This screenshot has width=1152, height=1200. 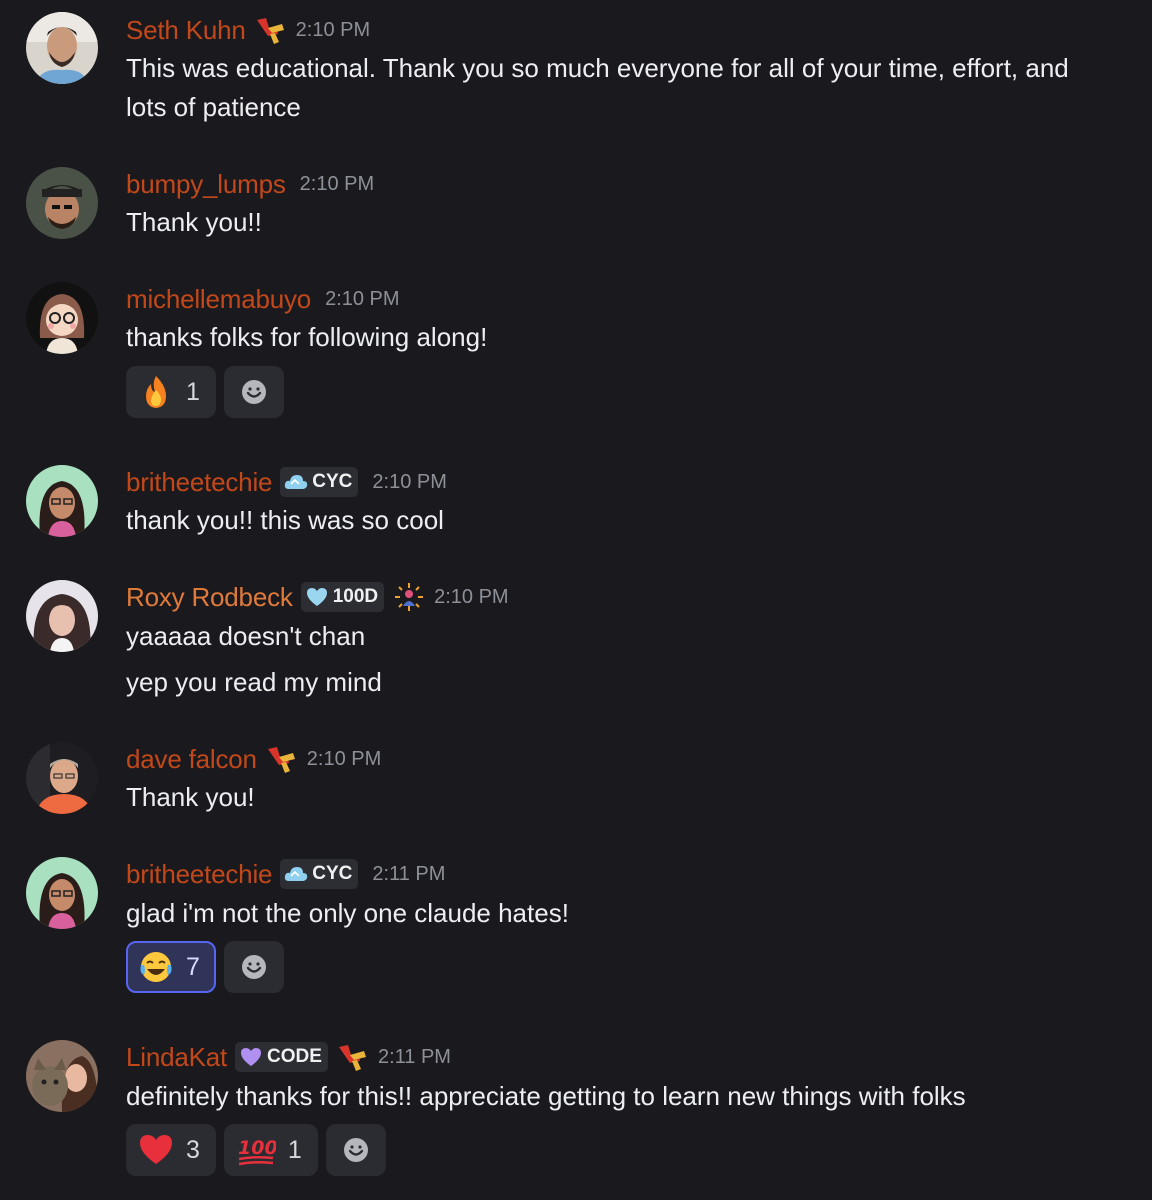 I want to click on message-line: yaaaaa doesn't chan, so click(x=246, y=636).